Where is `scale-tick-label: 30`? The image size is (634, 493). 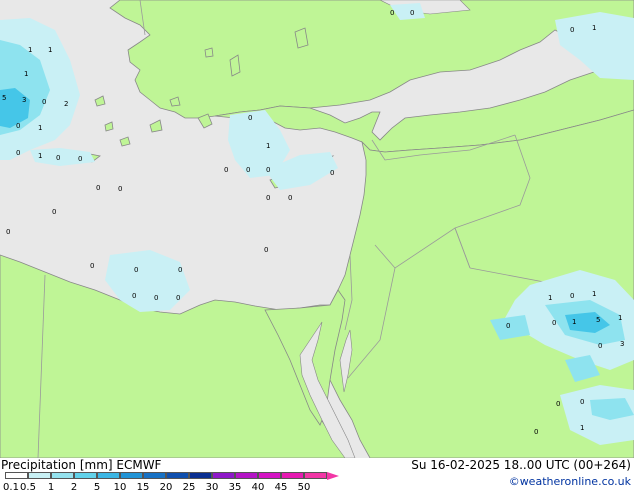 scale-tick-label: 30 is located at coordinates (212, 487).